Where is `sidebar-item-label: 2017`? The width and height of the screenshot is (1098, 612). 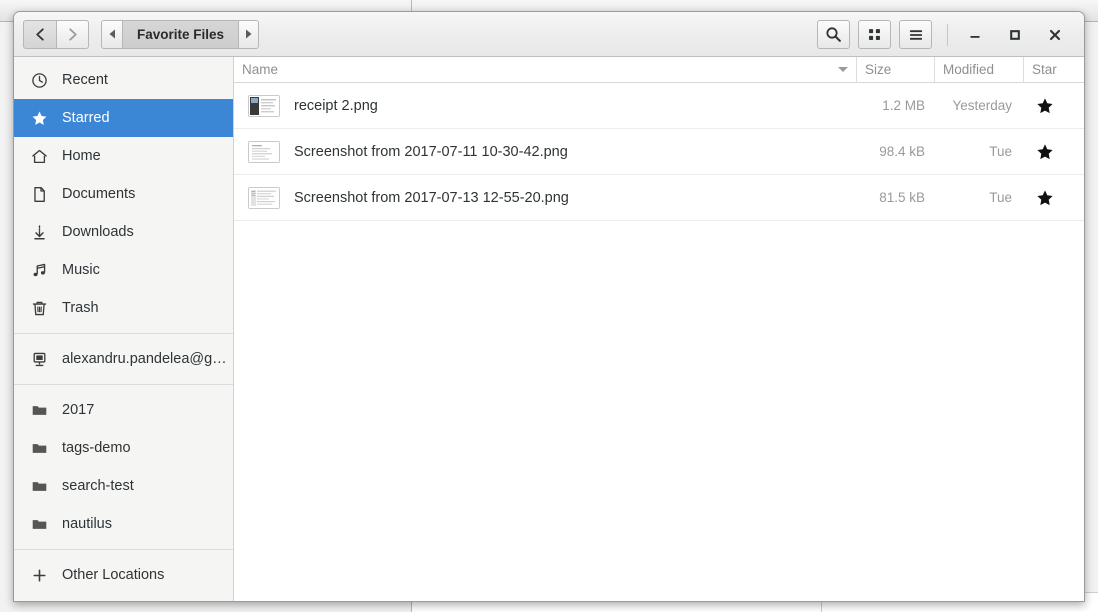 sidebar-item-label: 2017 is located at coordinates (78, 410).